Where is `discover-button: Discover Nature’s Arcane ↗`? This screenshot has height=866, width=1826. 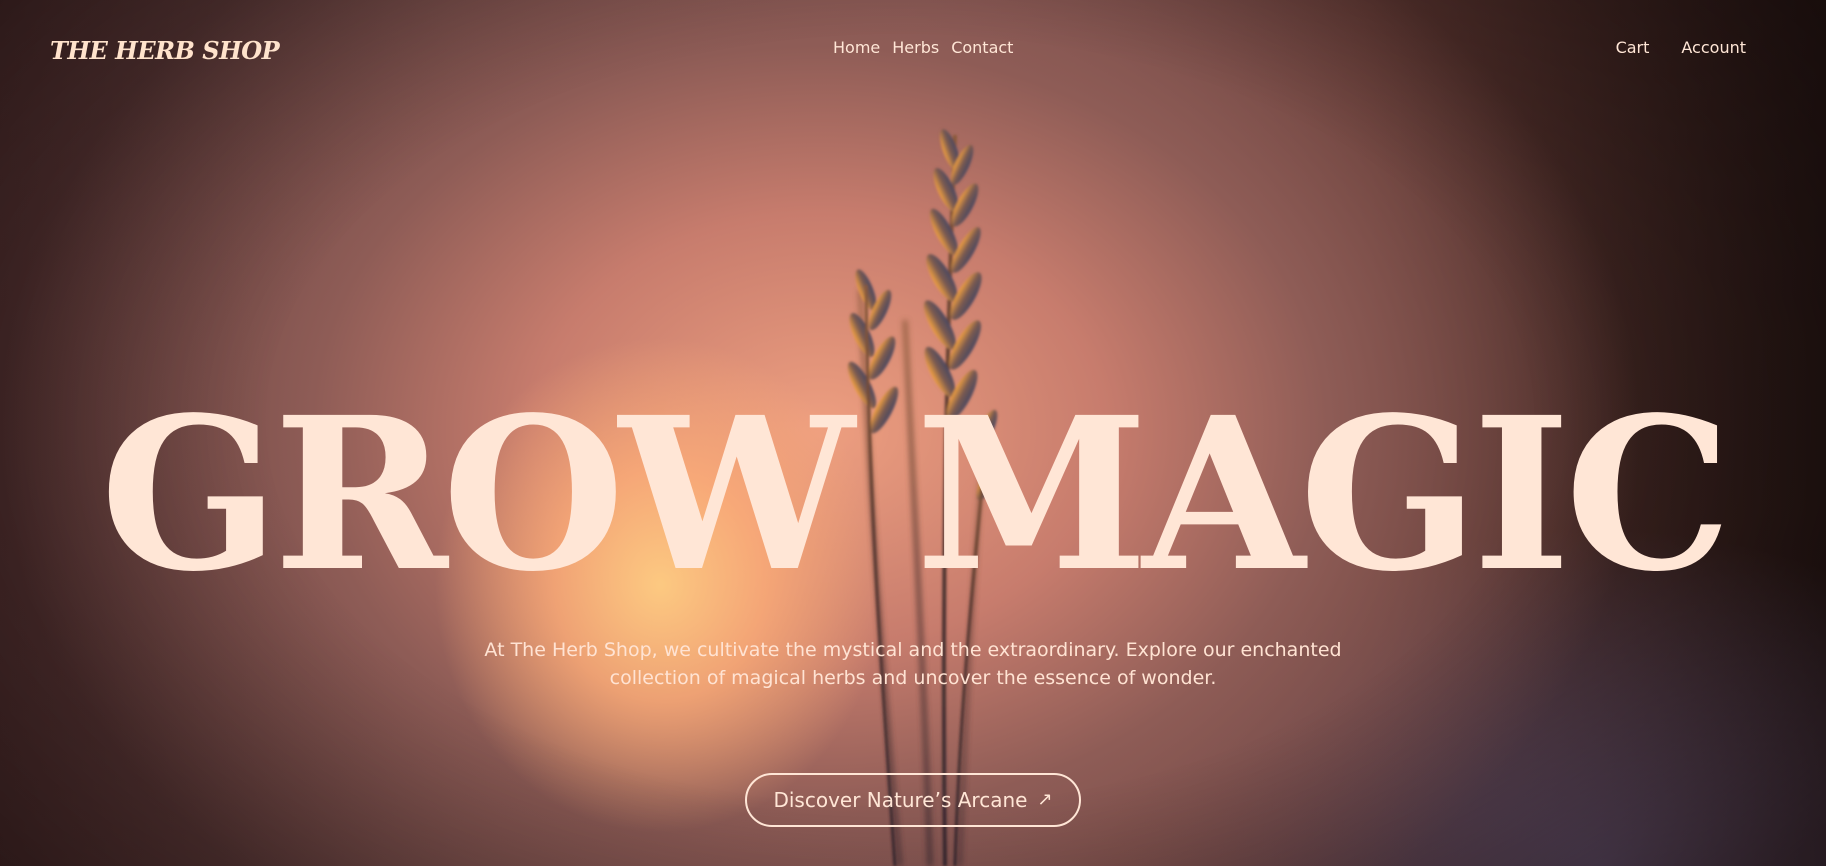
discover-button: Discover Nature’s Arcane ↗ is located at coordinates (913, 800).